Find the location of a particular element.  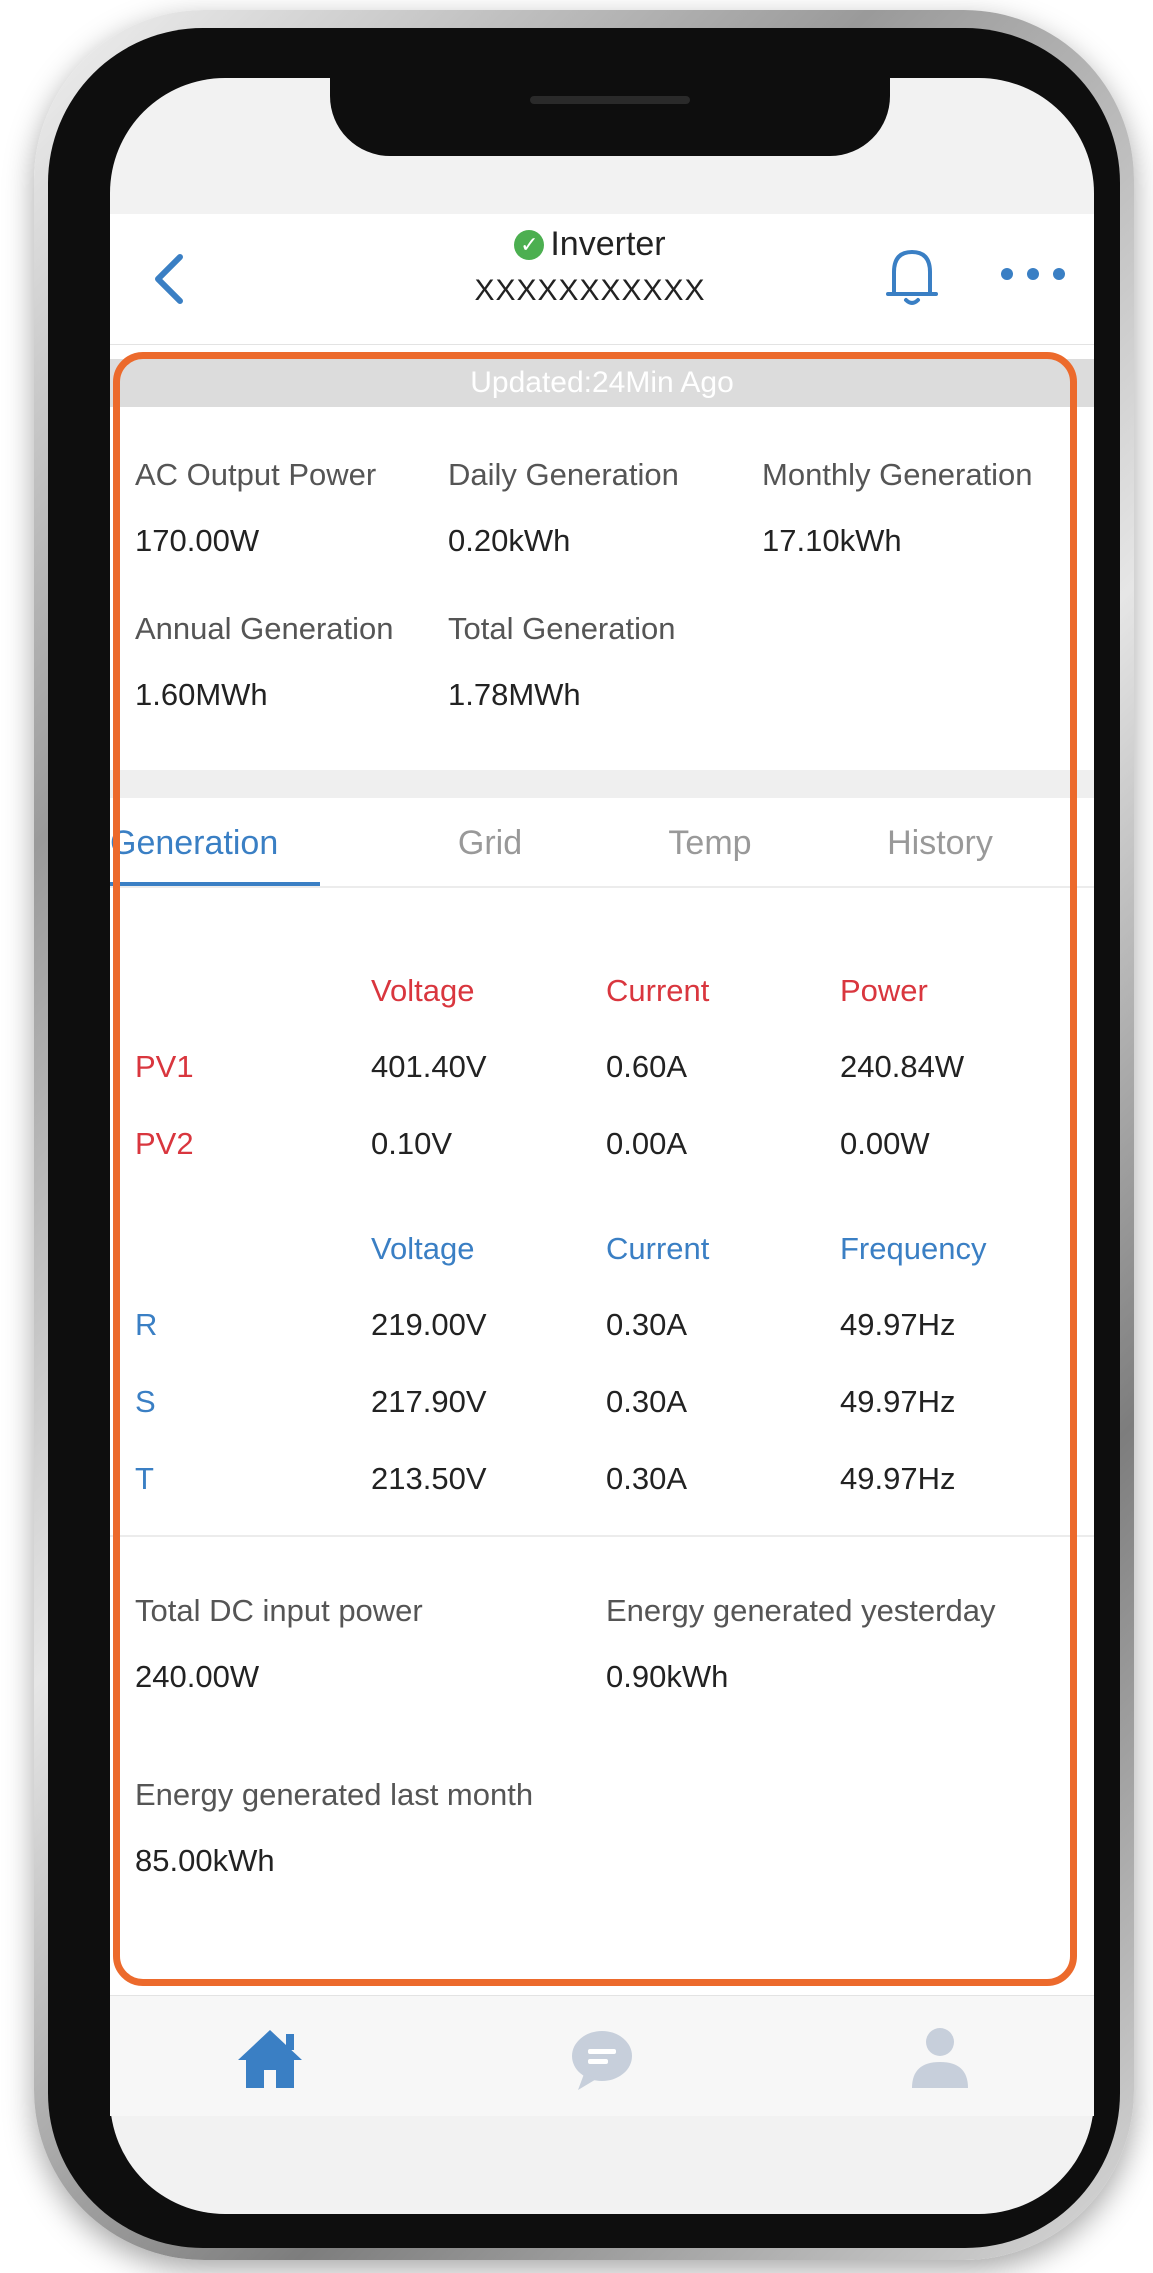

home-icon is located at coordinates (270, 2059).